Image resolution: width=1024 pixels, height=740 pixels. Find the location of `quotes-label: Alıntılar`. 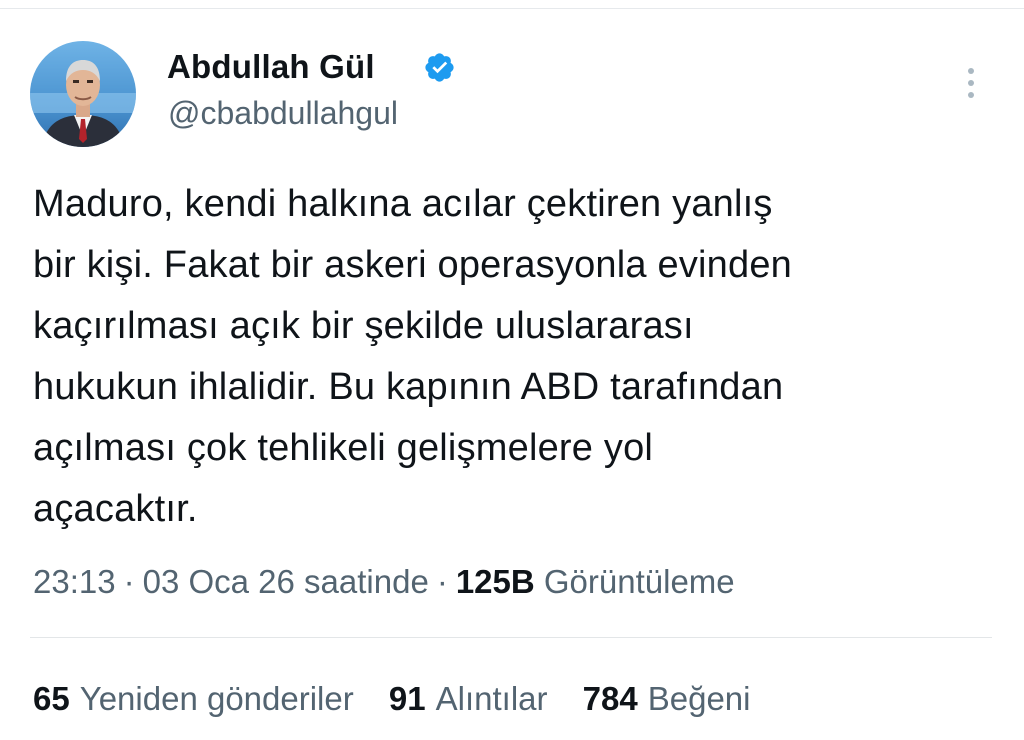

quotes-label: Alıntılar is located at coordinates (491, 698).